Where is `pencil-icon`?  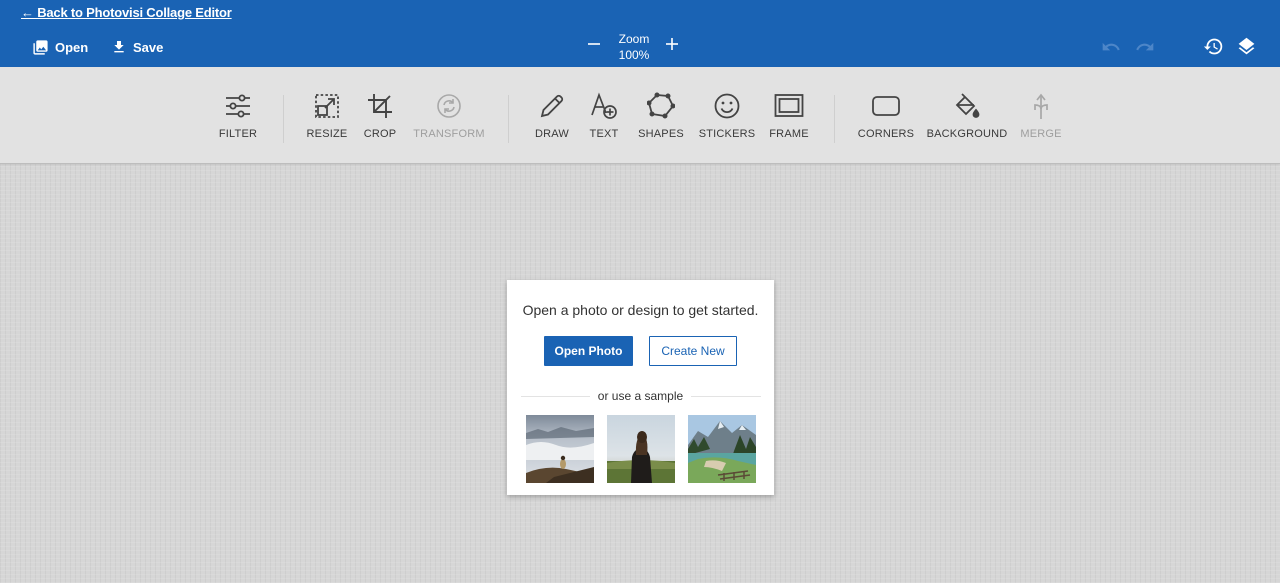
pencil-icon is located at coordinates (552, 106).